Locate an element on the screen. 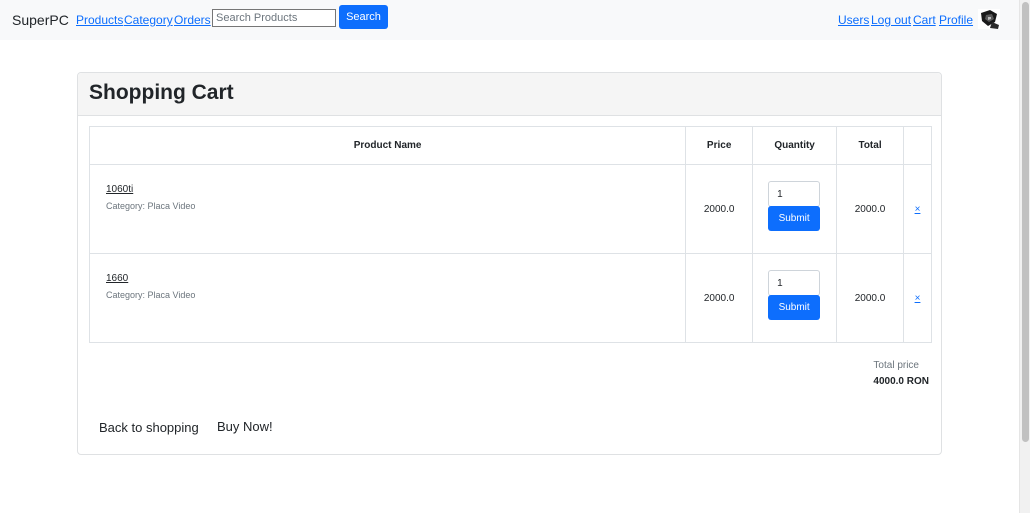  table-header-row: Product Name Price Quantity Total is located at coordinates (510, 145).